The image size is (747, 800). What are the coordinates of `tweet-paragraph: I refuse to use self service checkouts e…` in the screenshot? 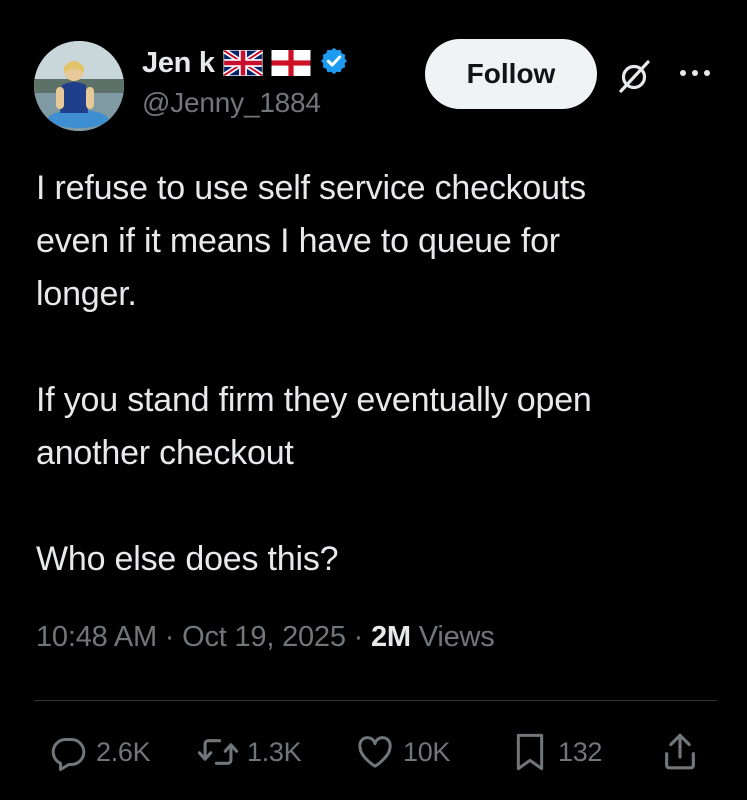 It's located at (311, 241).